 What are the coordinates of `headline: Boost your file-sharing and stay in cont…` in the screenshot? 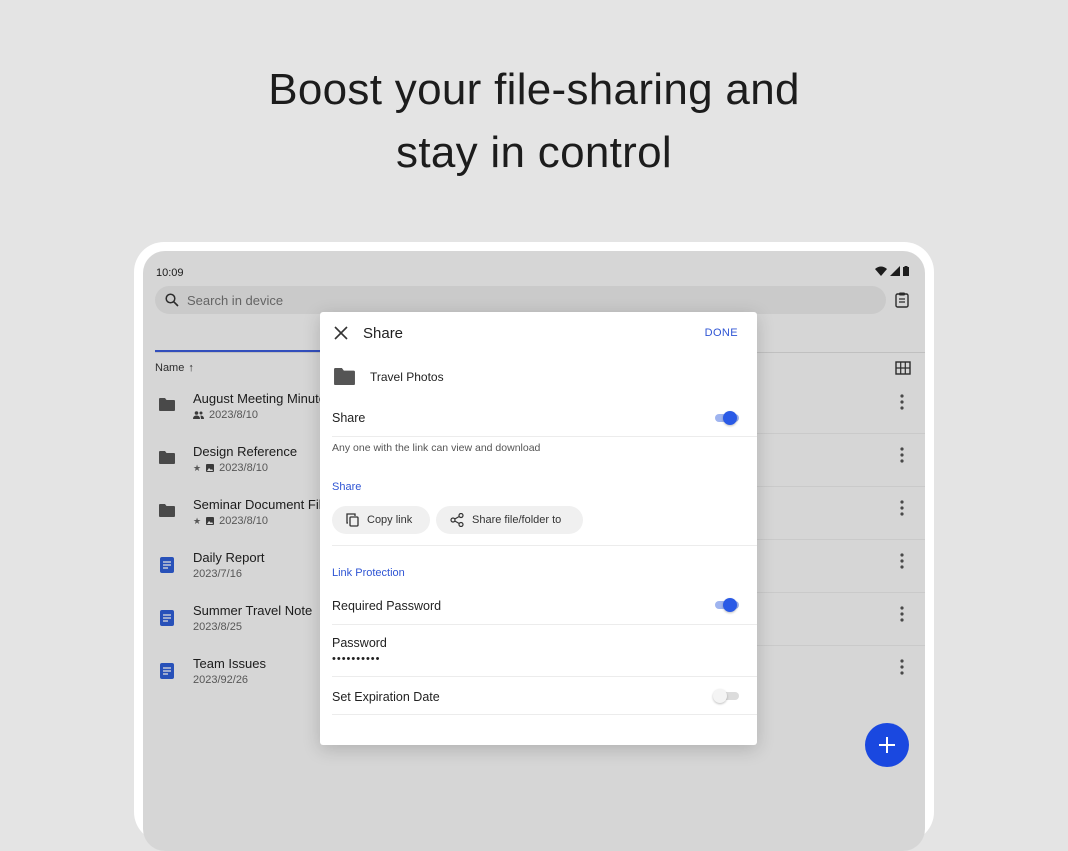 It's located at (534, 121).